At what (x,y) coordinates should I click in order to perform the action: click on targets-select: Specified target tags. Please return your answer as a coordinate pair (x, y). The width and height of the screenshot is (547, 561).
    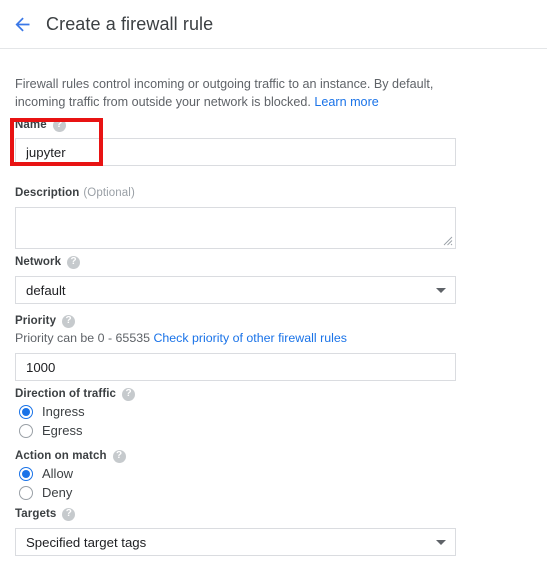
    Looking at the image, I should click on (235, 542).